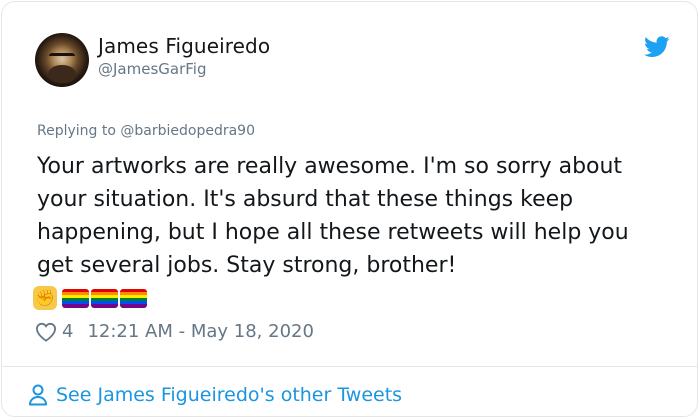 This screenshot has height=419, width=700. What do you see at coordinates (229, 395) in the screenshot?
I see `see-other-tweets-label: See James Figueiredo's other Tweets` at bounding box center [229, 395].